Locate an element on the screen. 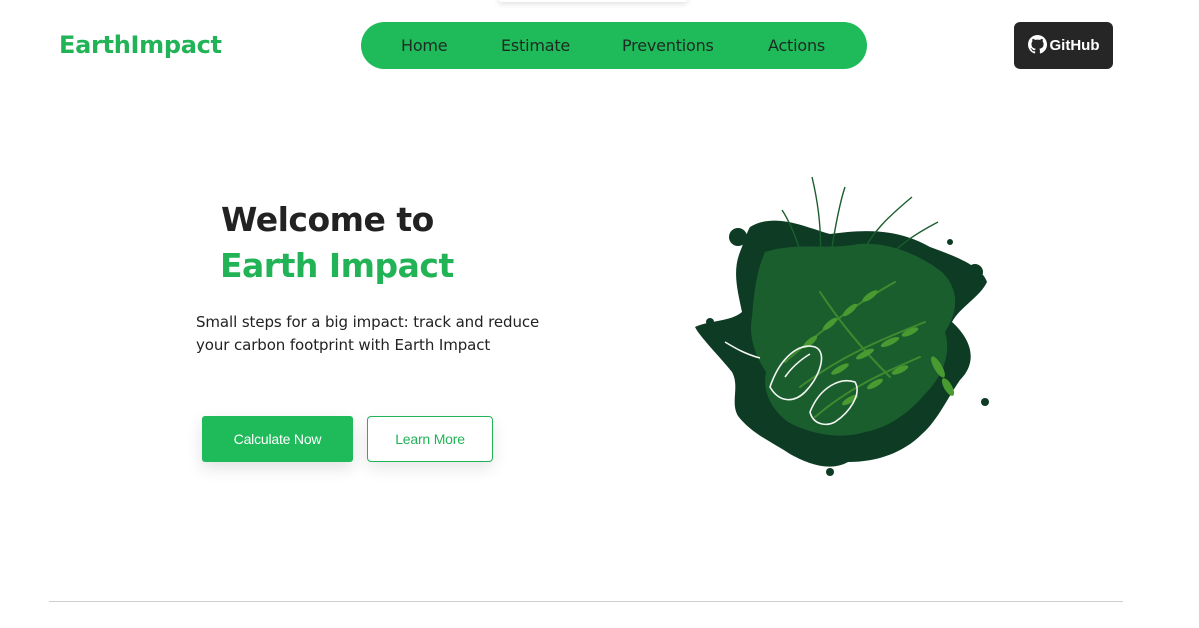 This screenshot has width=1199, height=628. top-edge-shadow is located at coordinates (593, 1).